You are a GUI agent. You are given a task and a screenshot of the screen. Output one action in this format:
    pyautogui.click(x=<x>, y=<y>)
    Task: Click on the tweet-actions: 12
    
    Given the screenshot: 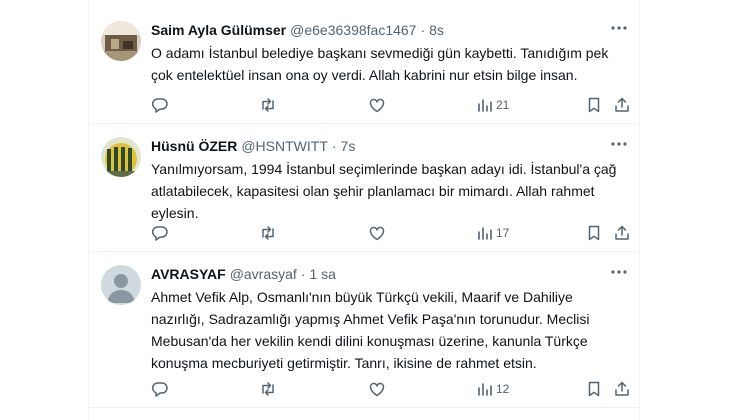 What is the action you would take?
    pyautogui.click(x=391, y=389)
    